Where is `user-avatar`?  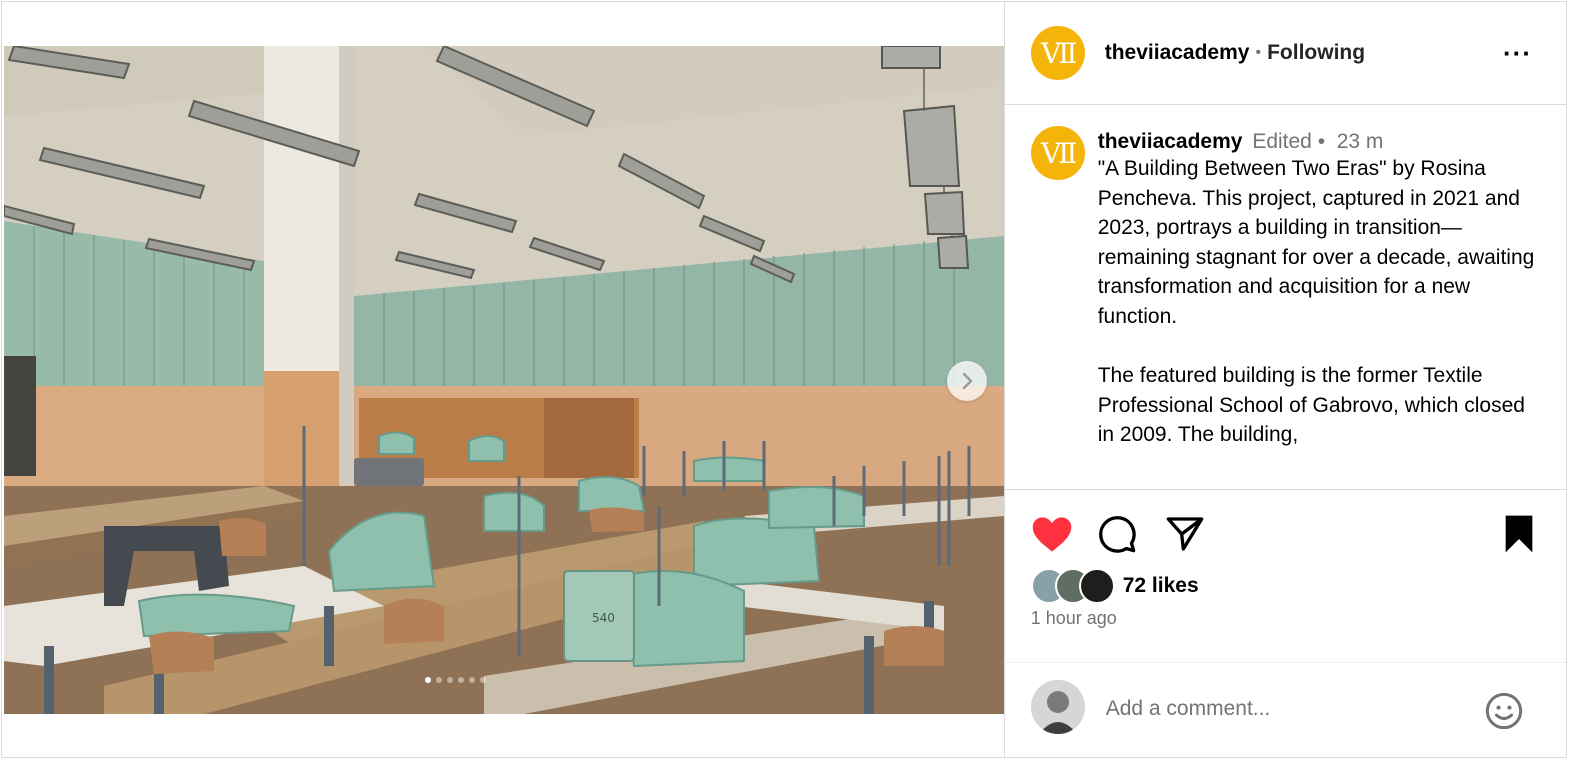
user-avatar is located at coordinates (1057, 707).